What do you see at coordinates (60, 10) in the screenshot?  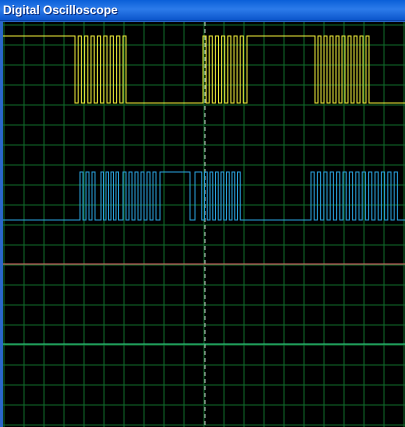 I see `window-title: Digital Oscilloscope` at bounding box center [60, 10].